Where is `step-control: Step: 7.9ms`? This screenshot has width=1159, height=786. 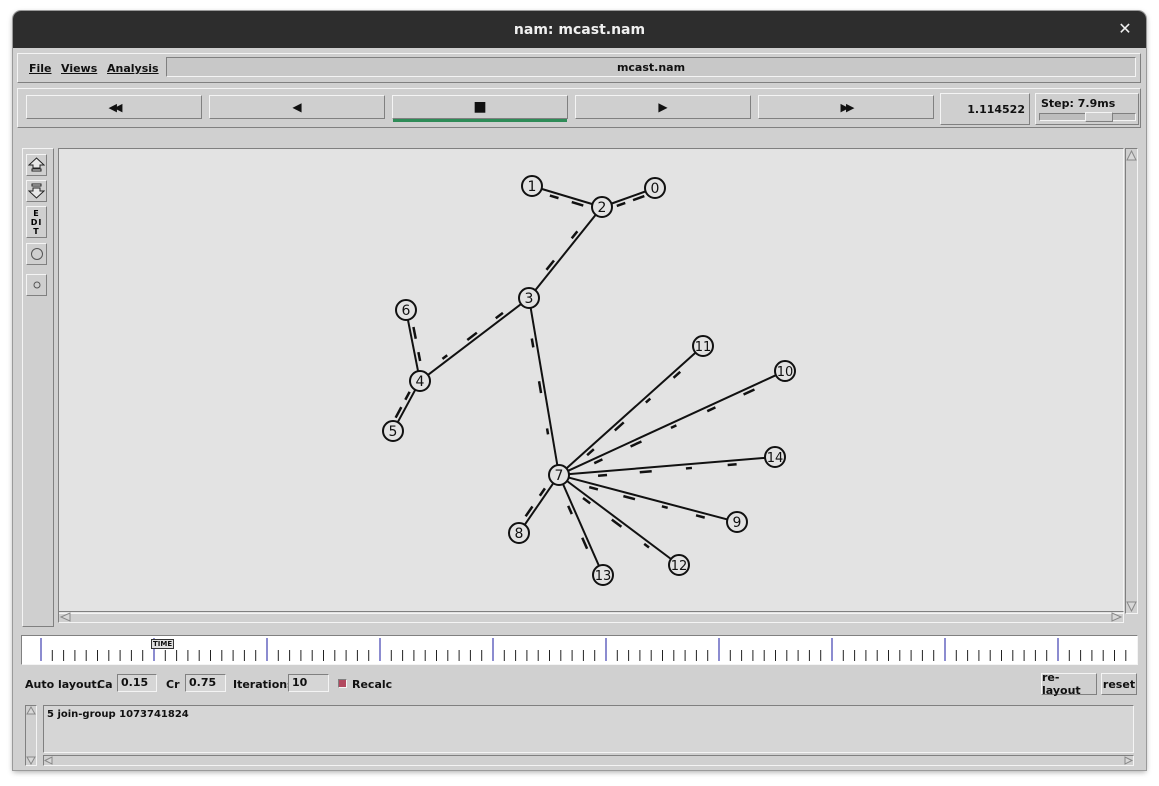
step-control: Step: 7.9ms is located at coordinates (1087, 109).